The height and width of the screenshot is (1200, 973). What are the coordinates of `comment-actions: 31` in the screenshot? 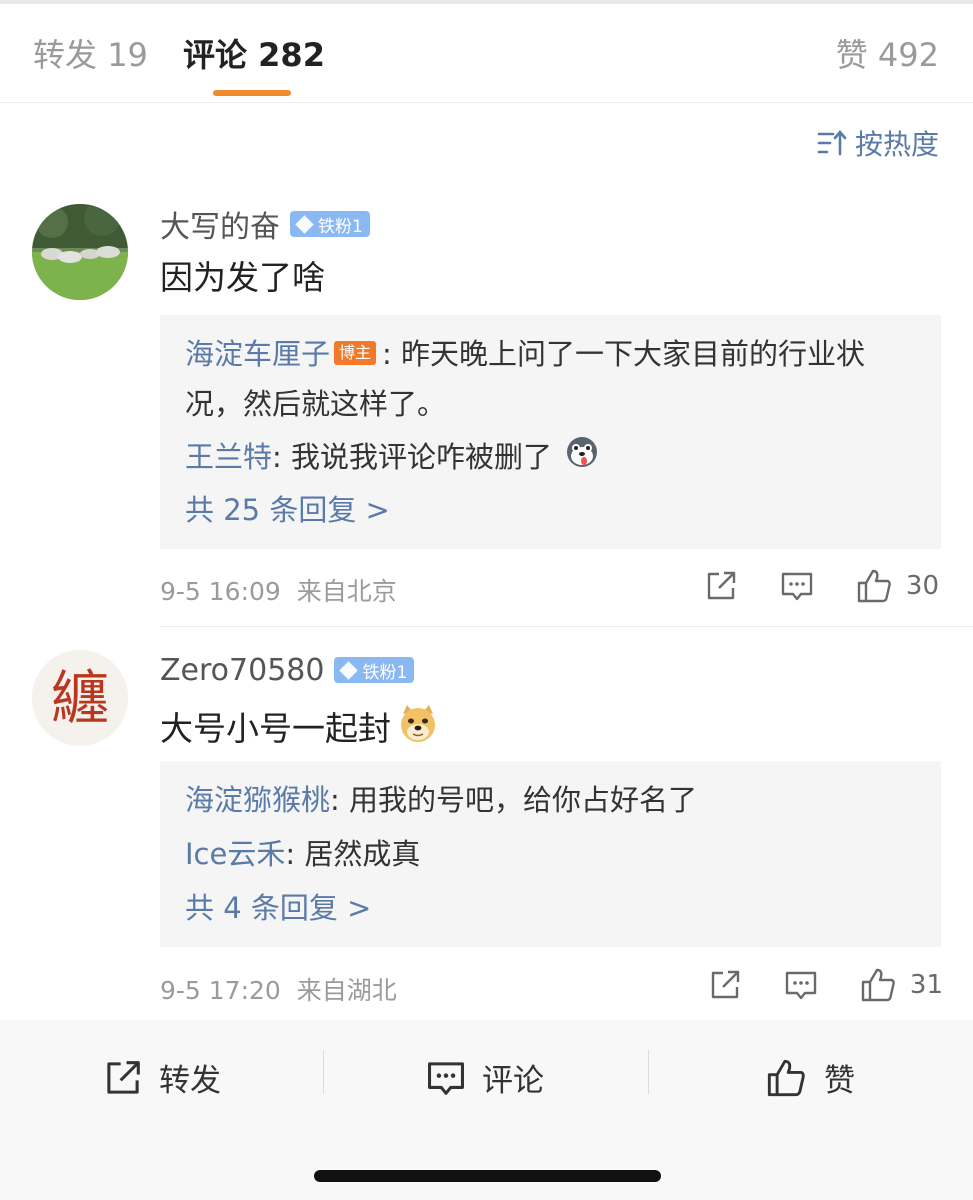 It's located at (825, 985).